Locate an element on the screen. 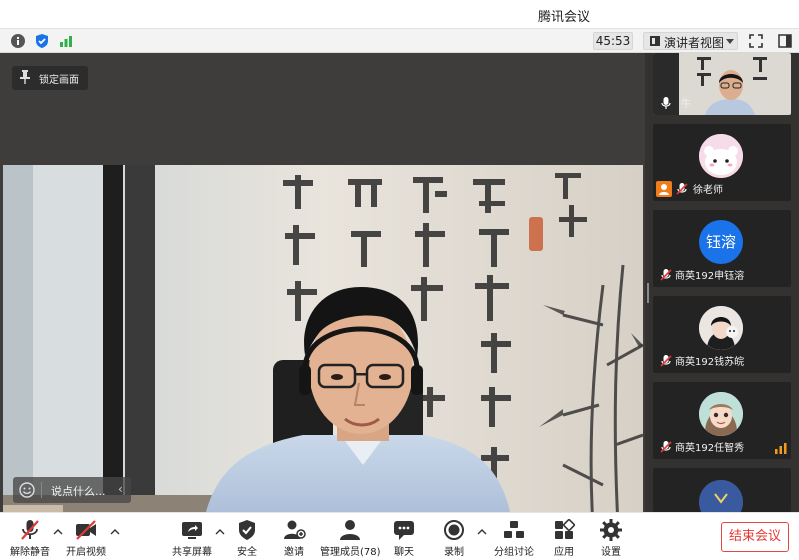 The image size is (799, 560). meeting-timer: 45:53 is located at coordinates (613, 41).